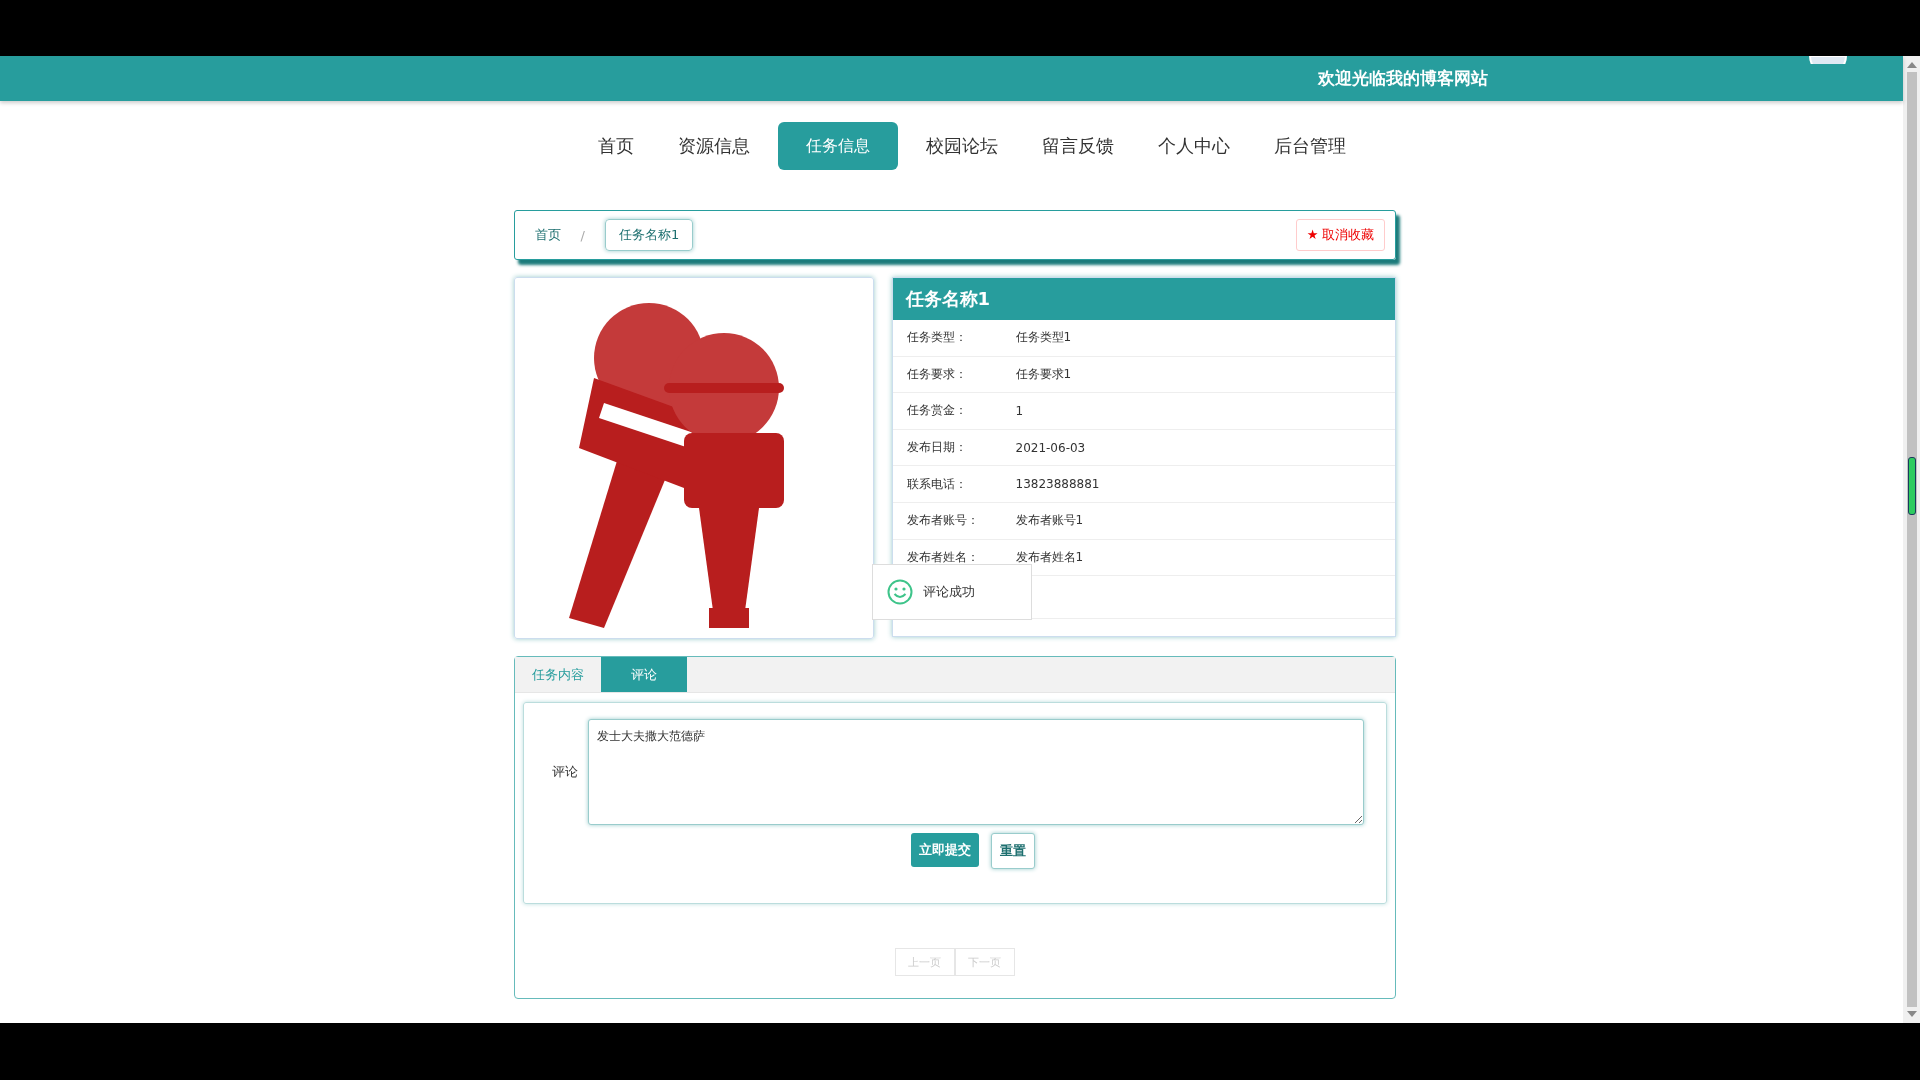 This screenshot has width=1920, height=1080. What do you see at coordinates (937, 411) in the screenshot?
I see `field-label: 任务赏金：` at bounding box center [937, 411].